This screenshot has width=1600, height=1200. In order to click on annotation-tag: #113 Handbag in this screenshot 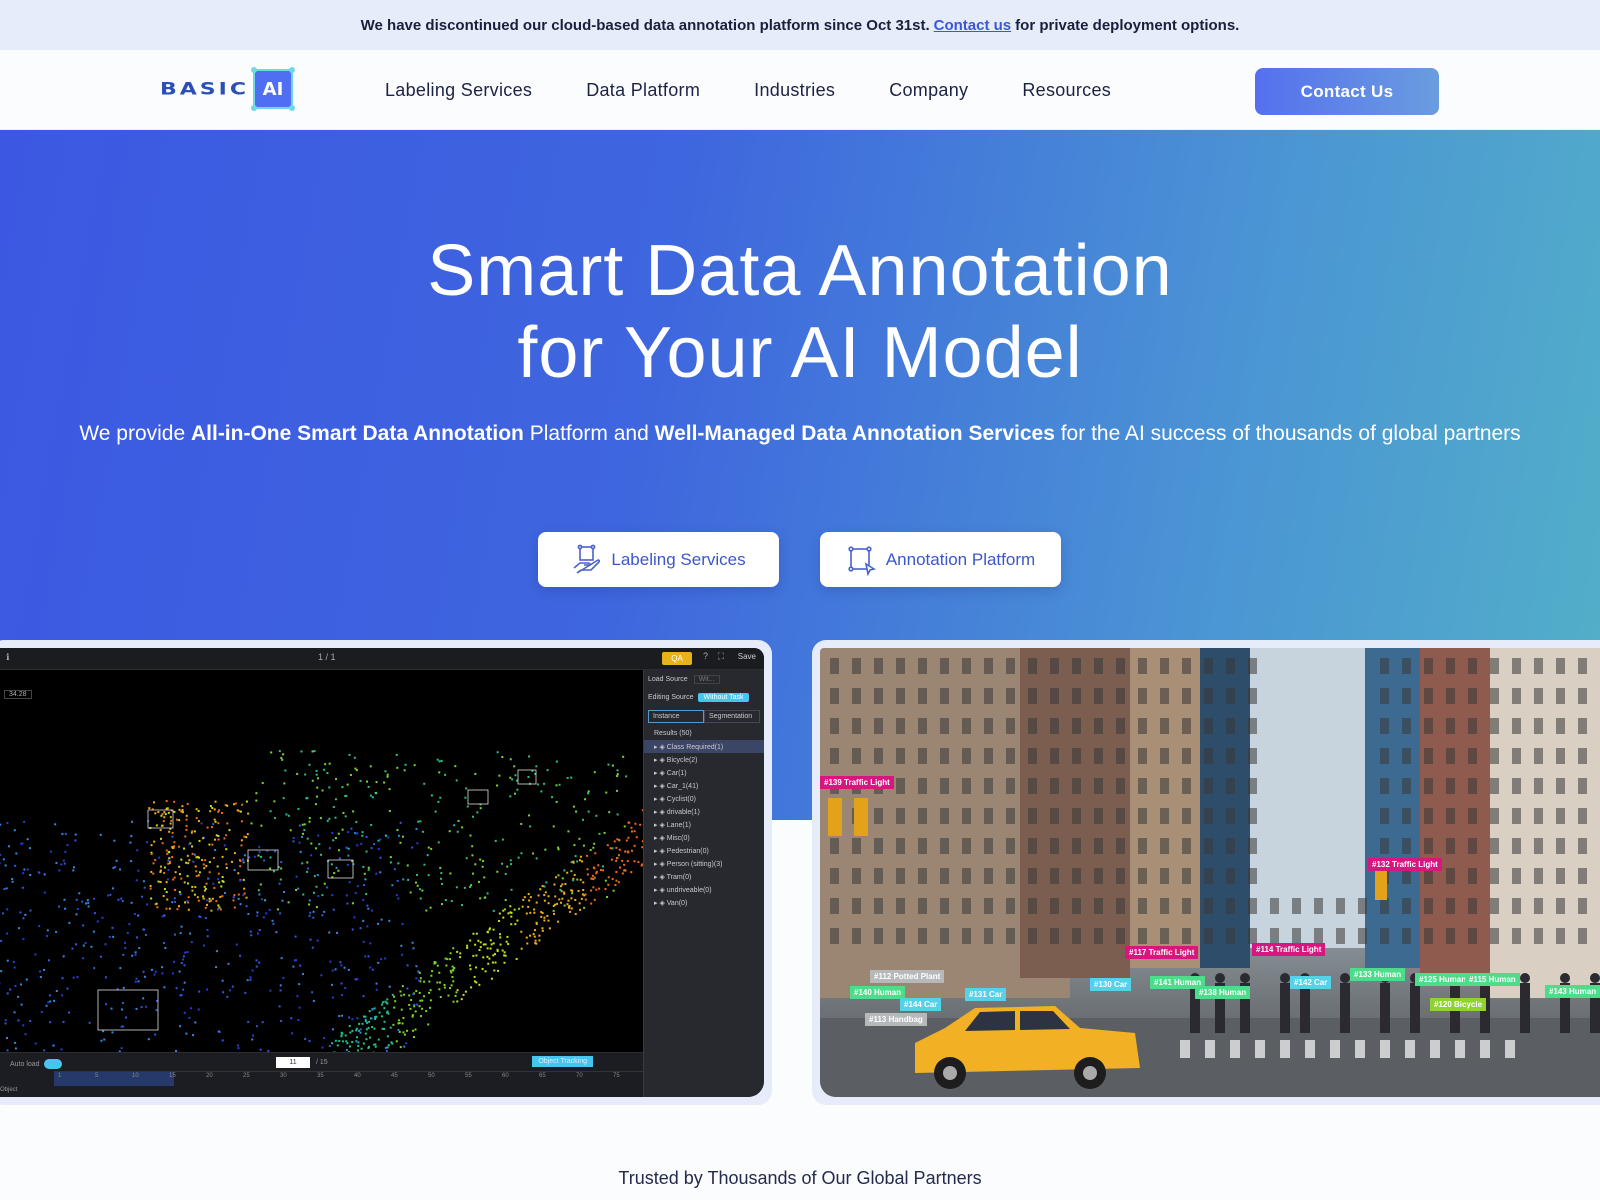, I will do `click(896, 1019)`.